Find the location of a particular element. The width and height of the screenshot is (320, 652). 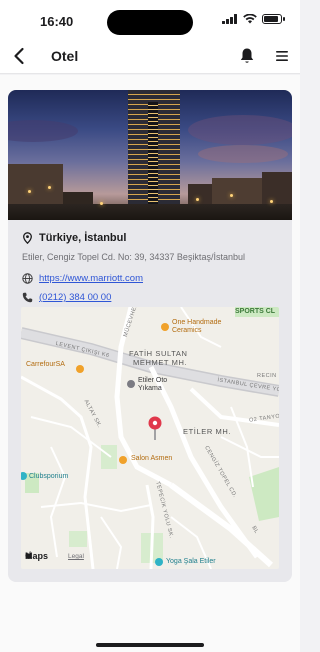

location-name: Türkiye, İstanbul is located at coordinates (83, 238).